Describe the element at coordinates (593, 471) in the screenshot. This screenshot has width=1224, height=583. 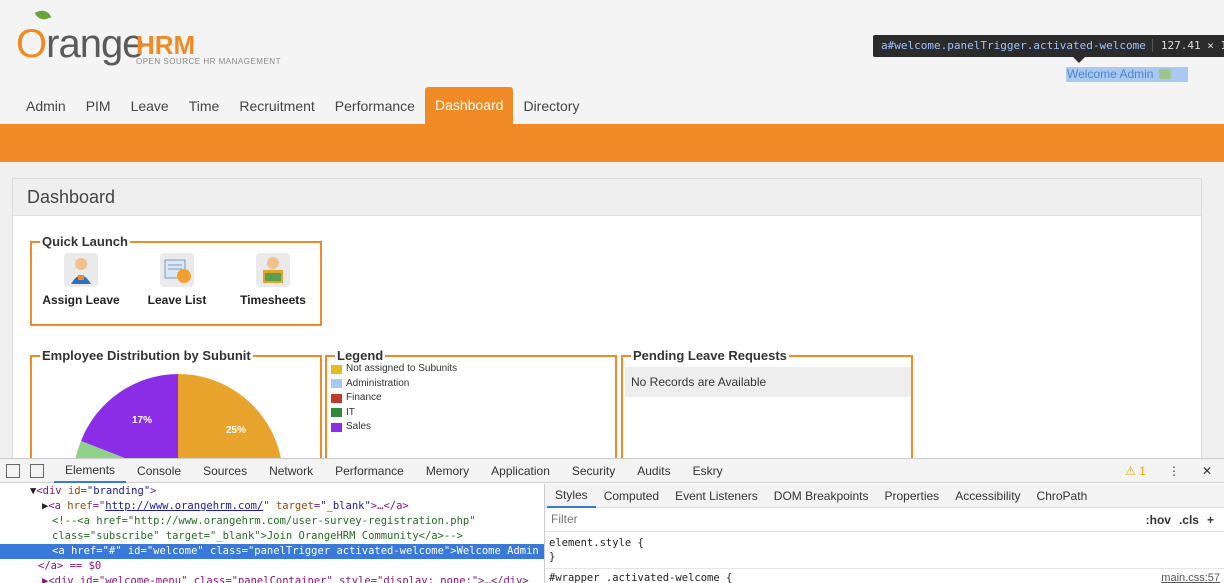
I see `devtools-tab-security: Security` at that location.